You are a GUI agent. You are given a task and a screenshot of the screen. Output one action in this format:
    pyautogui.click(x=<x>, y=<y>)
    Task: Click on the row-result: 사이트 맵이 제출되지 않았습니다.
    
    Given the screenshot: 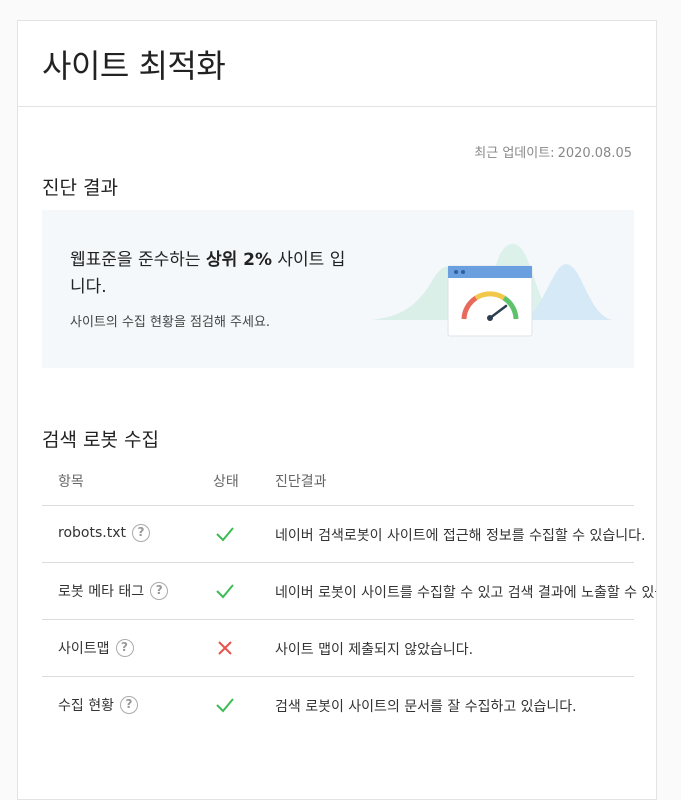 What is the action you would take?
    pyautogui.click(x=374, y=650)
    